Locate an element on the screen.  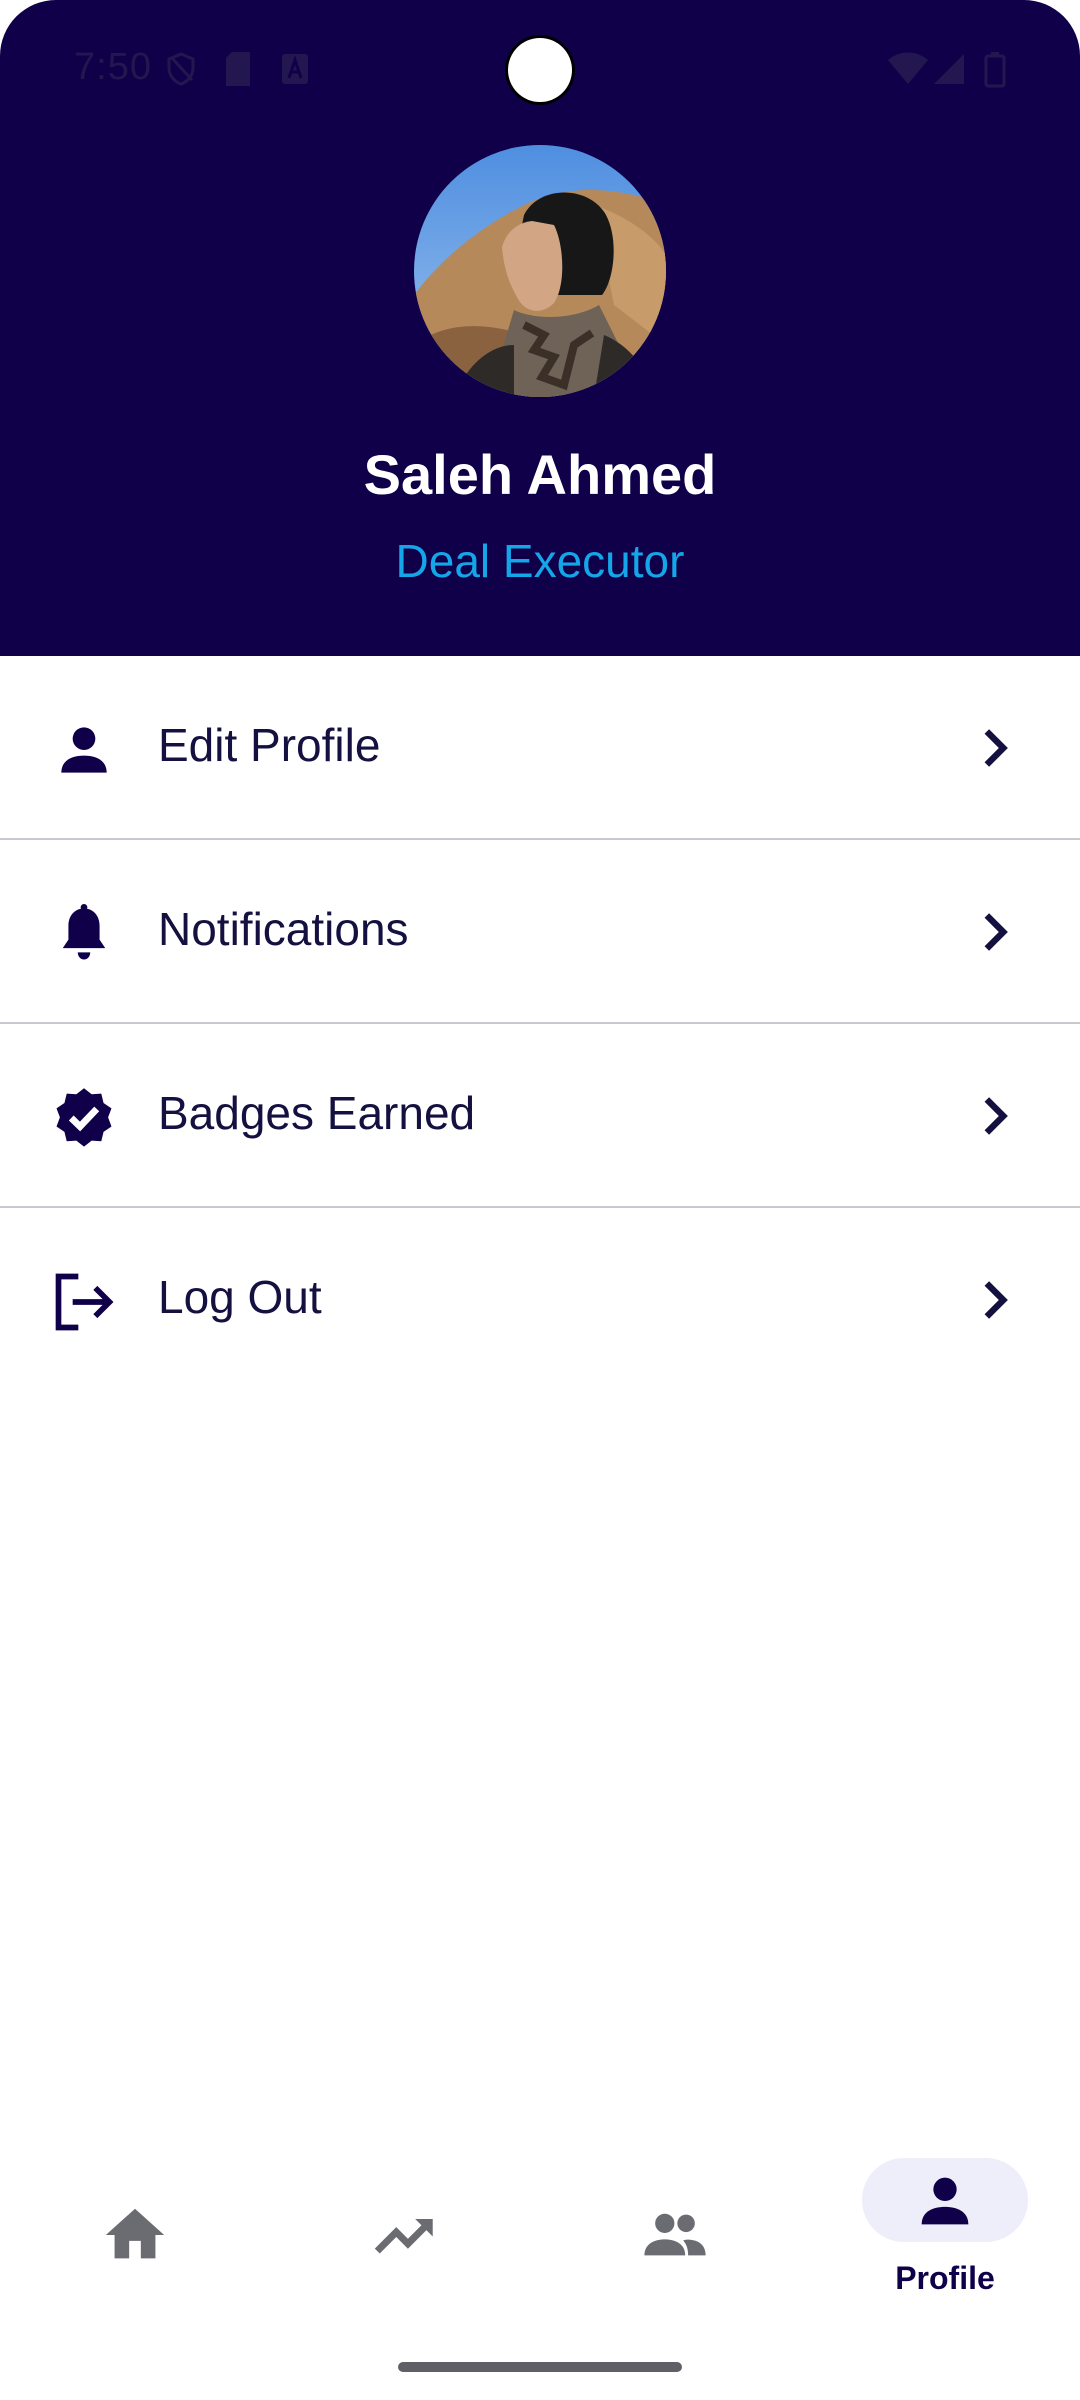
nav-item-team is located at coordinates (675, 2240).